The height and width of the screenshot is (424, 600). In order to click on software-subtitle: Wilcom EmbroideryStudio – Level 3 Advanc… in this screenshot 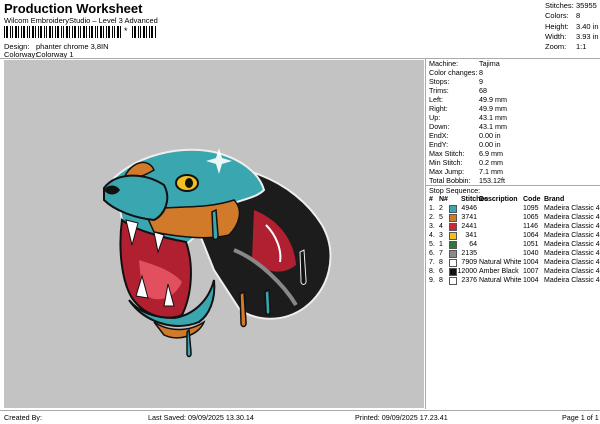, I will do `click(81, 20)`.